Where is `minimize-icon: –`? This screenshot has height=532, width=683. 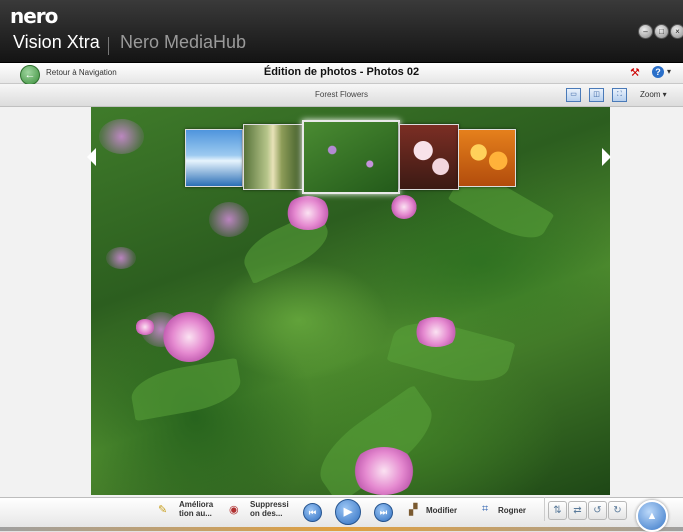 minimize-icon: – is located at coordinates (645, 31).